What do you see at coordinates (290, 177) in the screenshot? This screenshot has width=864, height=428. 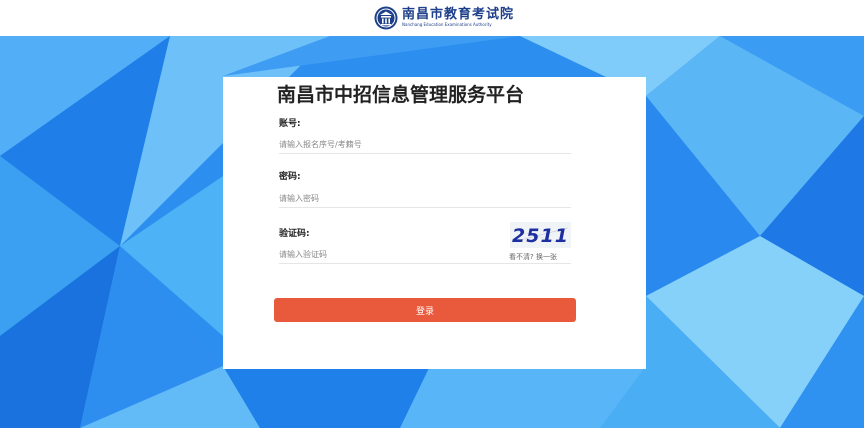 I see `password-label: 密码:` at bounding box center [290, 177].